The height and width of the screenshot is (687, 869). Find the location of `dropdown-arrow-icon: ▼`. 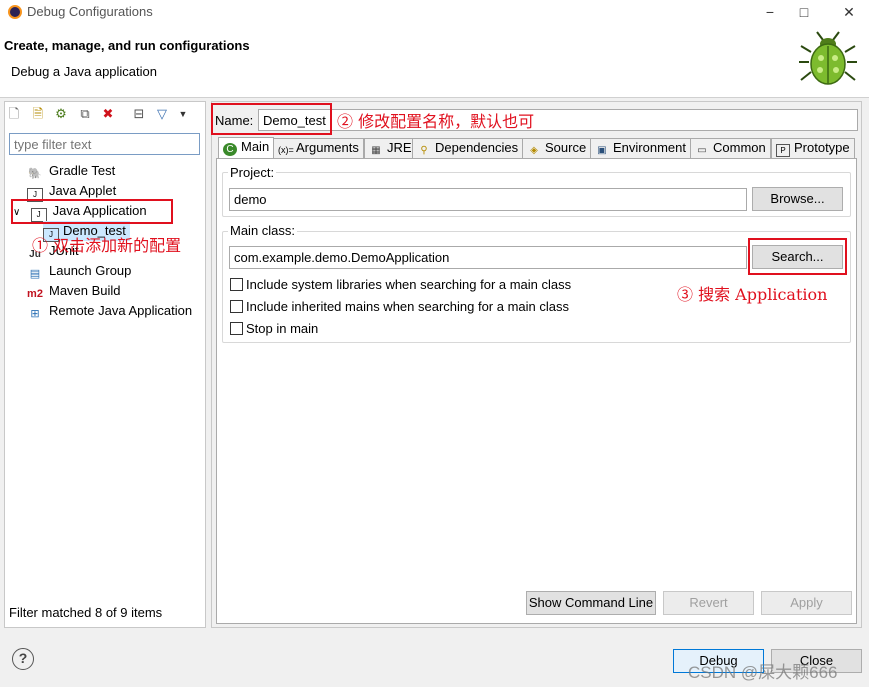

dropdown-arrow-icon: ▼ is located at coordinates (183, 114).